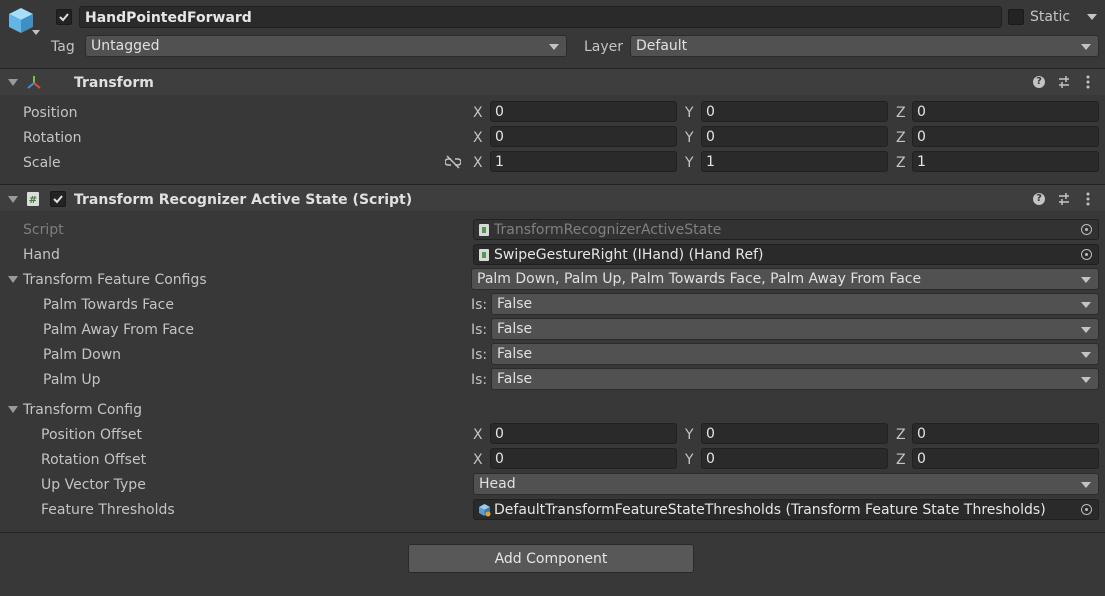  Describe the element at coordinates (551, 558) in the screenshot. I see `add-component-button: Add Component` at that location.